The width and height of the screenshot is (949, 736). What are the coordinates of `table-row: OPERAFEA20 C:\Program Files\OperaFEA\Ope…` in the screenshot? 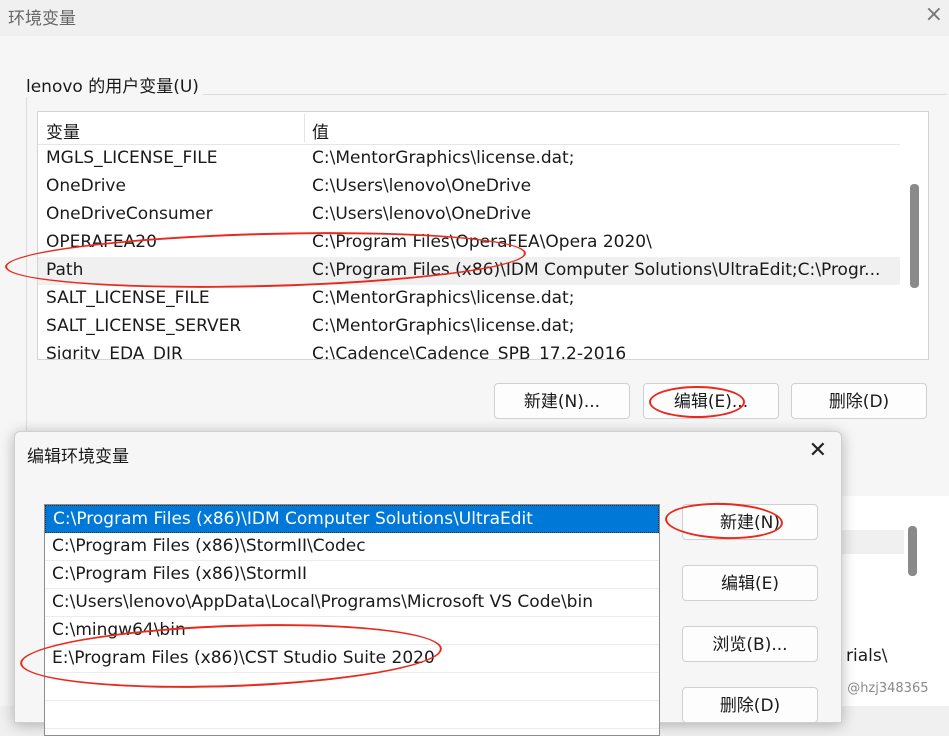 It's located at (469, 243).